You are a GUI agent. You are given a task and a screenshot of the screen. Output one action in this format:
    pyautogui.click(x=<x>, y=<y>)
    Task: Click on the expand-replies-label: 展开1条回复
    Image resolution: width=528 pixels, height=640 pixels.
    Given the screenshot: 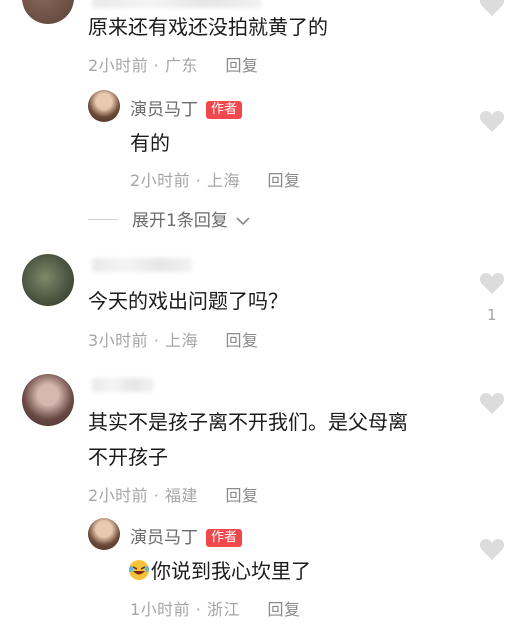 What is the action you would take?
    pyautogui.click(x=180, y=221)
    